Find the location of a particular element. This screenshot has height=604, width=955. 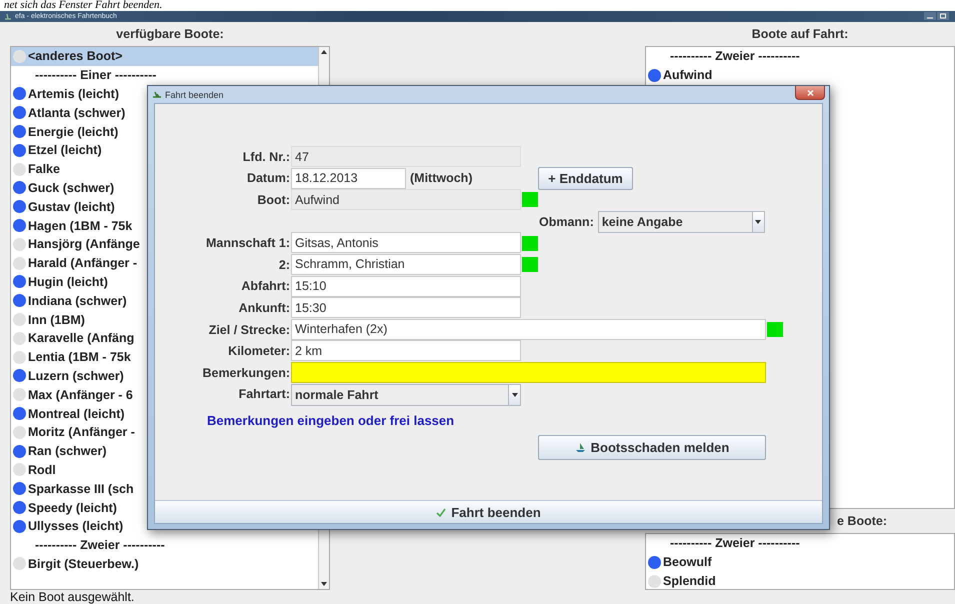

field-label: Kilometer: is located at coordinates (259, 351).